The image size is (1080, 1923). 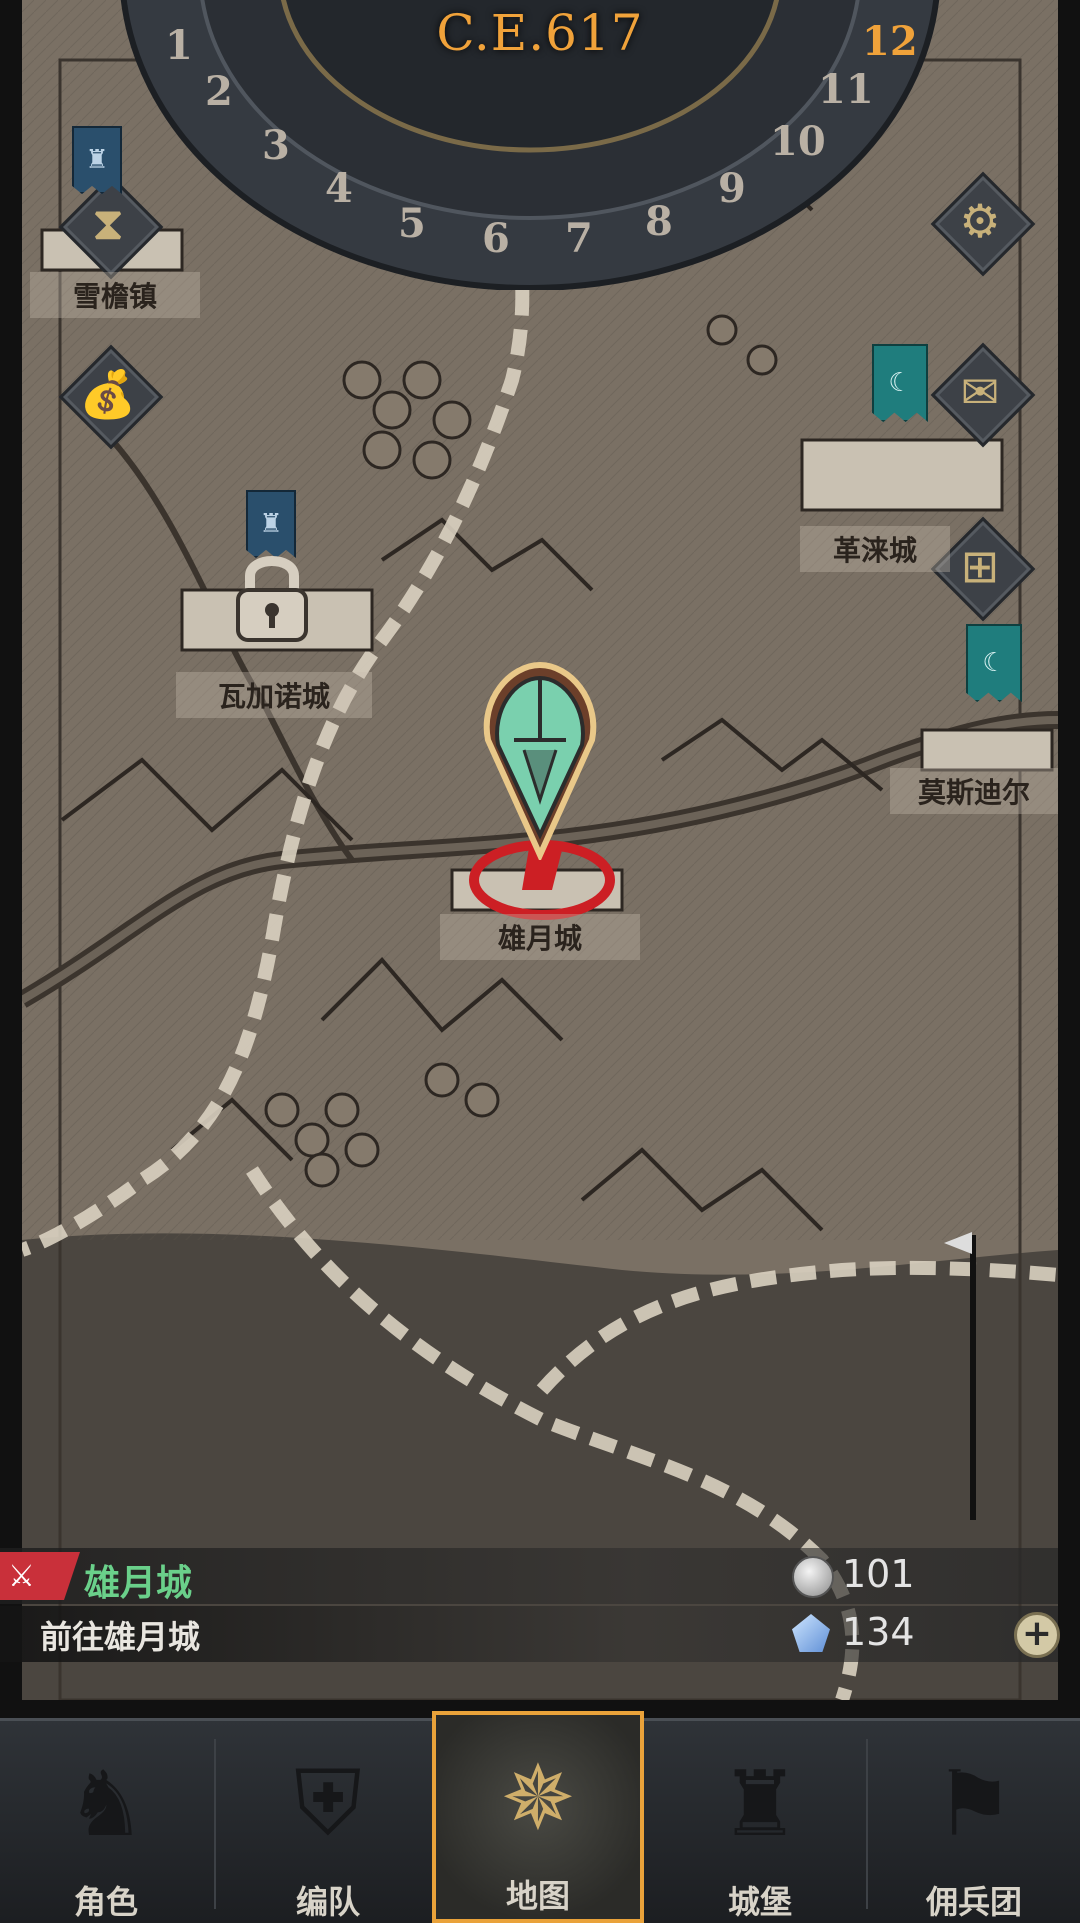 I want to click on town-mosidier: 莫斯迪尔, so click(x=974, y=793).